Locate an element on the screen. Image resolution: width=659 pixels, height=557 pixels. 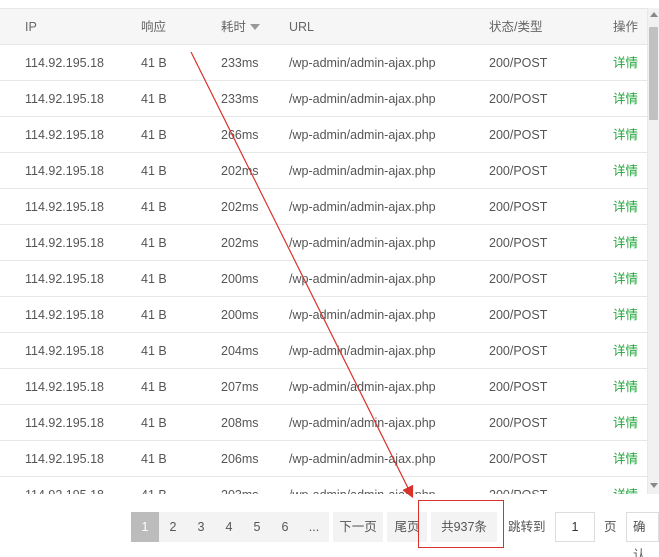
vertical-scrollbar is located at coordinates (653, 251).